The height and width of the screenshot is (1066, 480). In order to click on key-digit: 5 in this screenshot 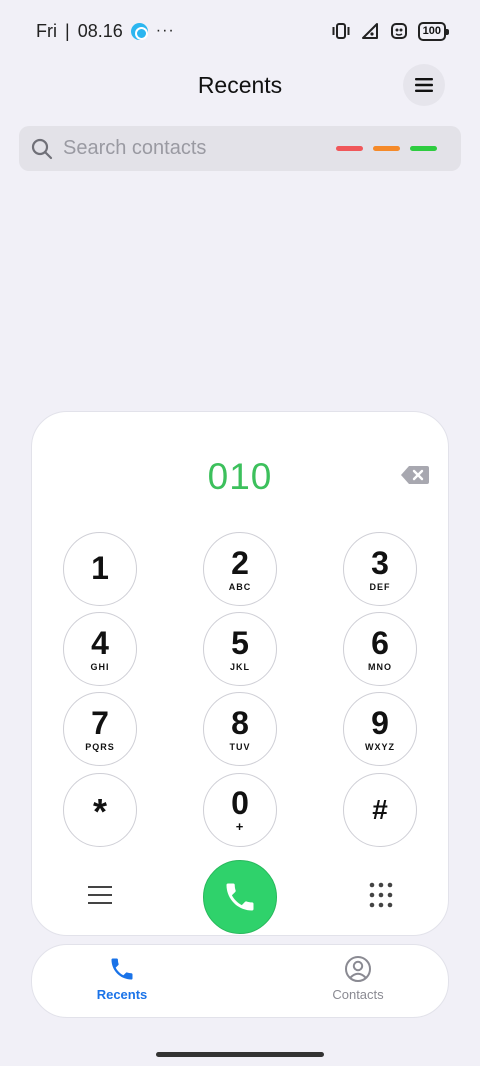, I will do `click(240, 642)`.